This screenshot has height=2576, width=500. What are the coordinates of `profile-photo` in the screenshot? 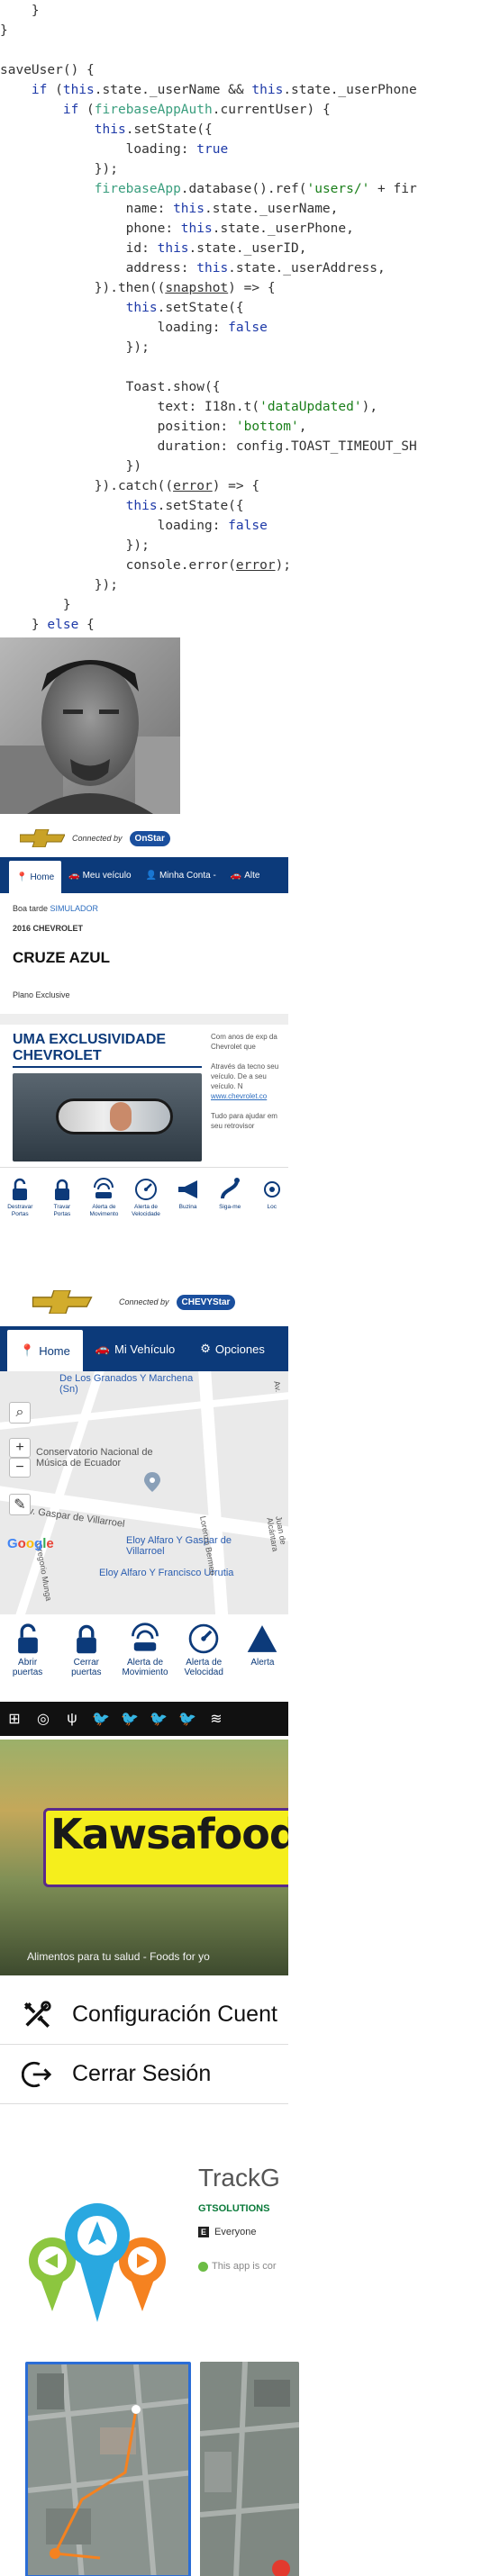 It's located at (90, 725).